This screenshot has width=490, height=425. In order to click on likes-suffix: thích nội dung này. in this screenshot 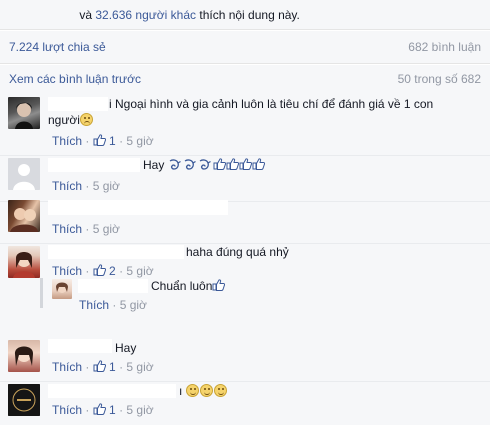, I will do `click(249, 15)`.